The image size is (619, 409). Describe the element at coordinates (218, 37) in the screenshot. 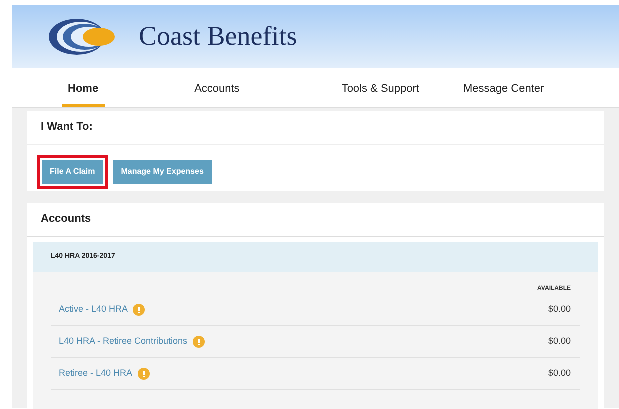

I see `brand-name: Coast Benefits` at that location.